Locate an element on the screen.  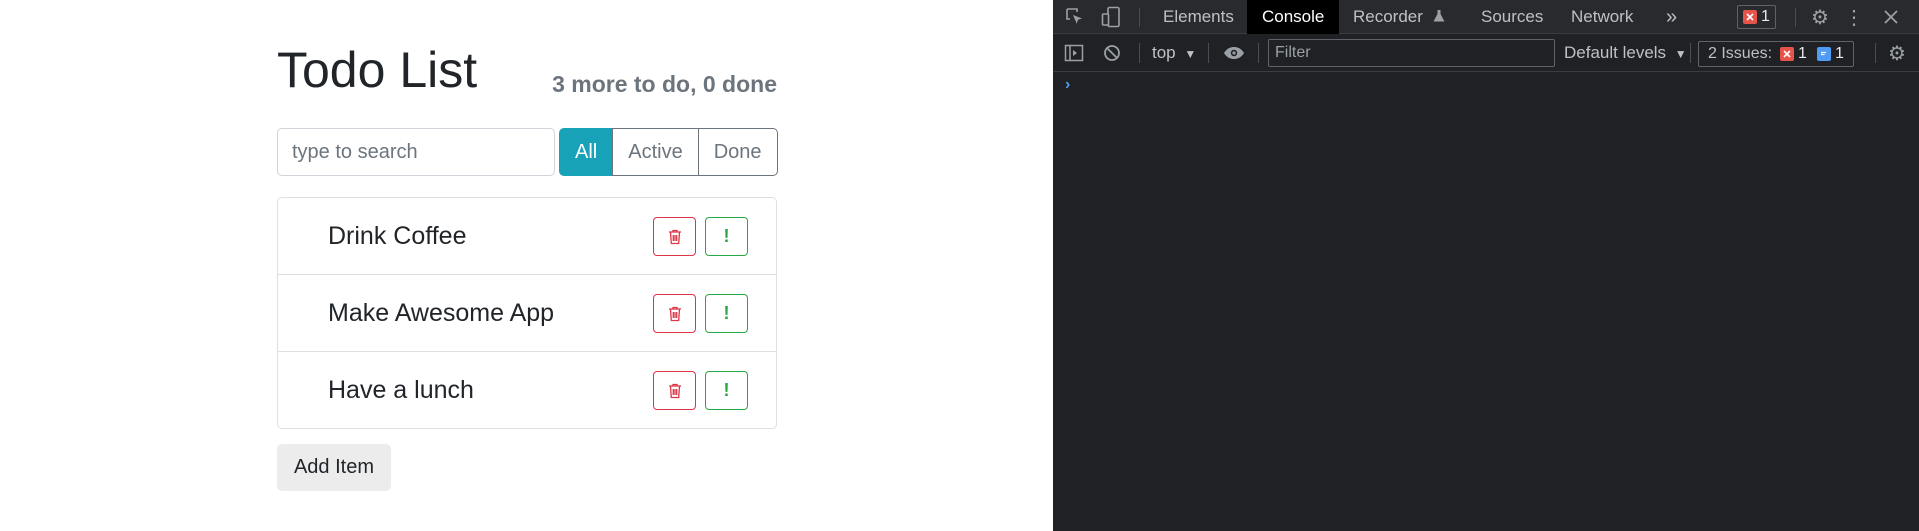
issue-error-icon is located at coordinates (1787, 54).